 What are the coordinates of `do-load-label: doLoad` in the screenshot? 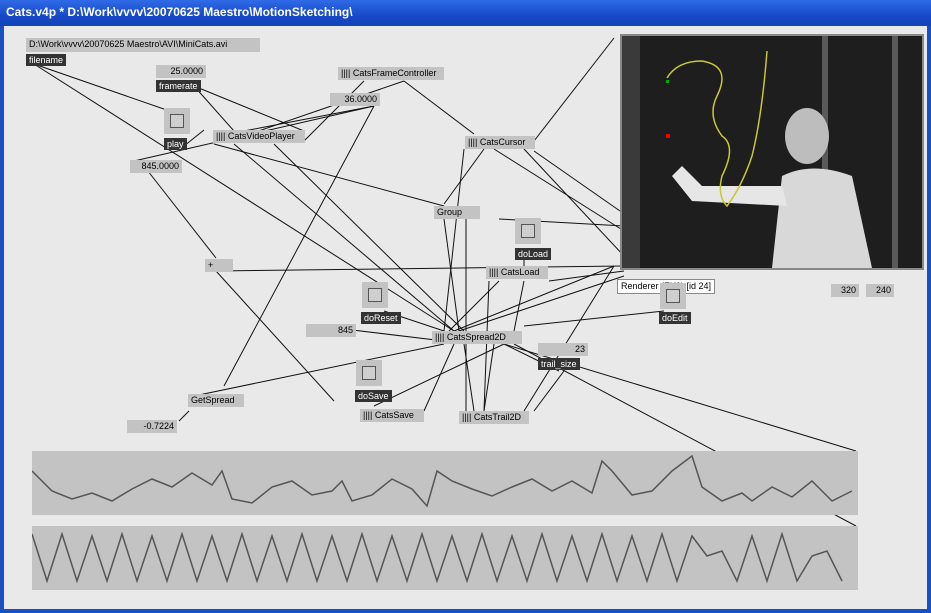 It's located at (533, 254).